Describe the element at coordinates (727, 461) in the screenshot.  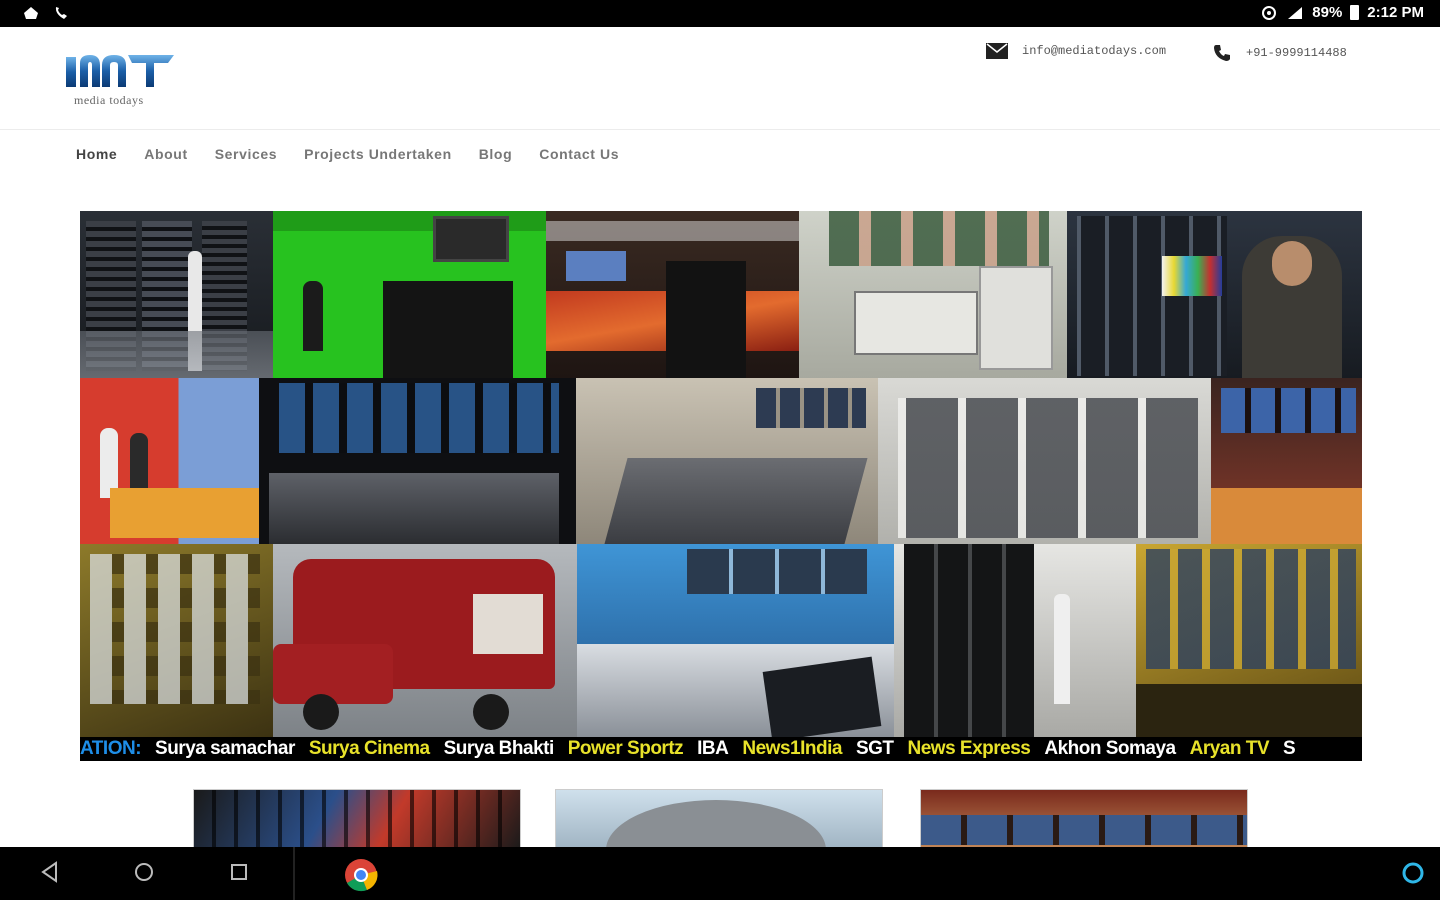
I see `audio-console-photo` at that location.